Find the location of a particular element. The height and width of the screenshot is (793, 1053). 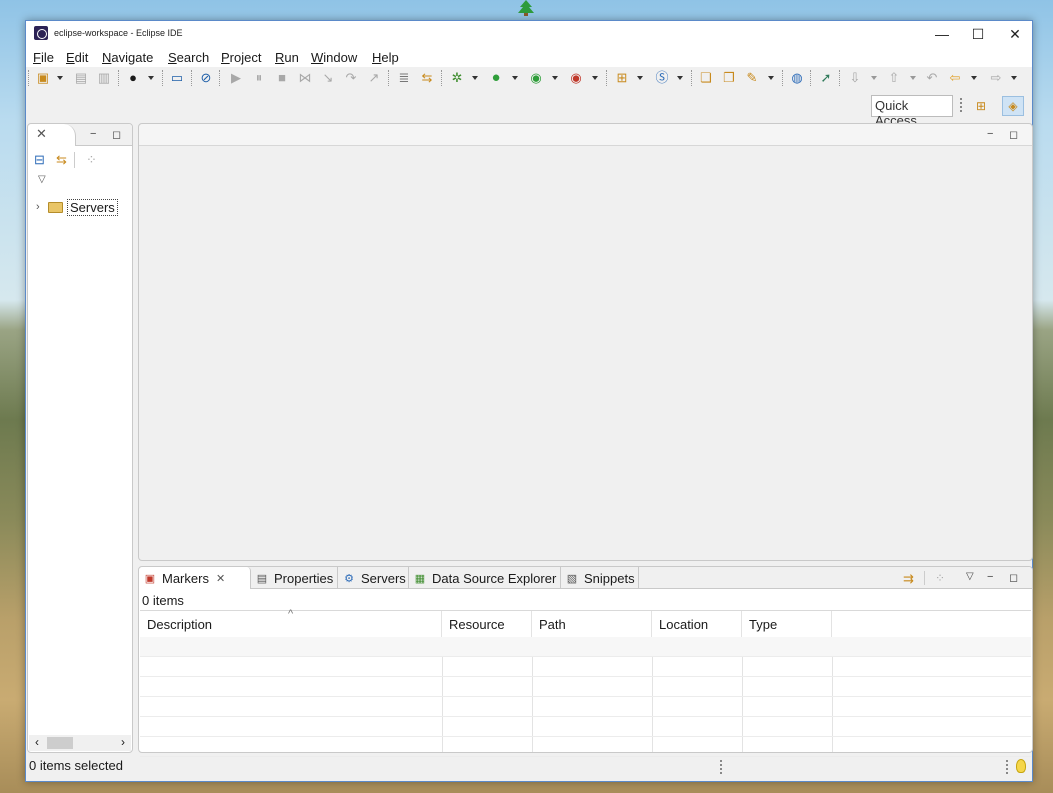

quick-access-input: Quick Access is located at coordinates (912, 111).